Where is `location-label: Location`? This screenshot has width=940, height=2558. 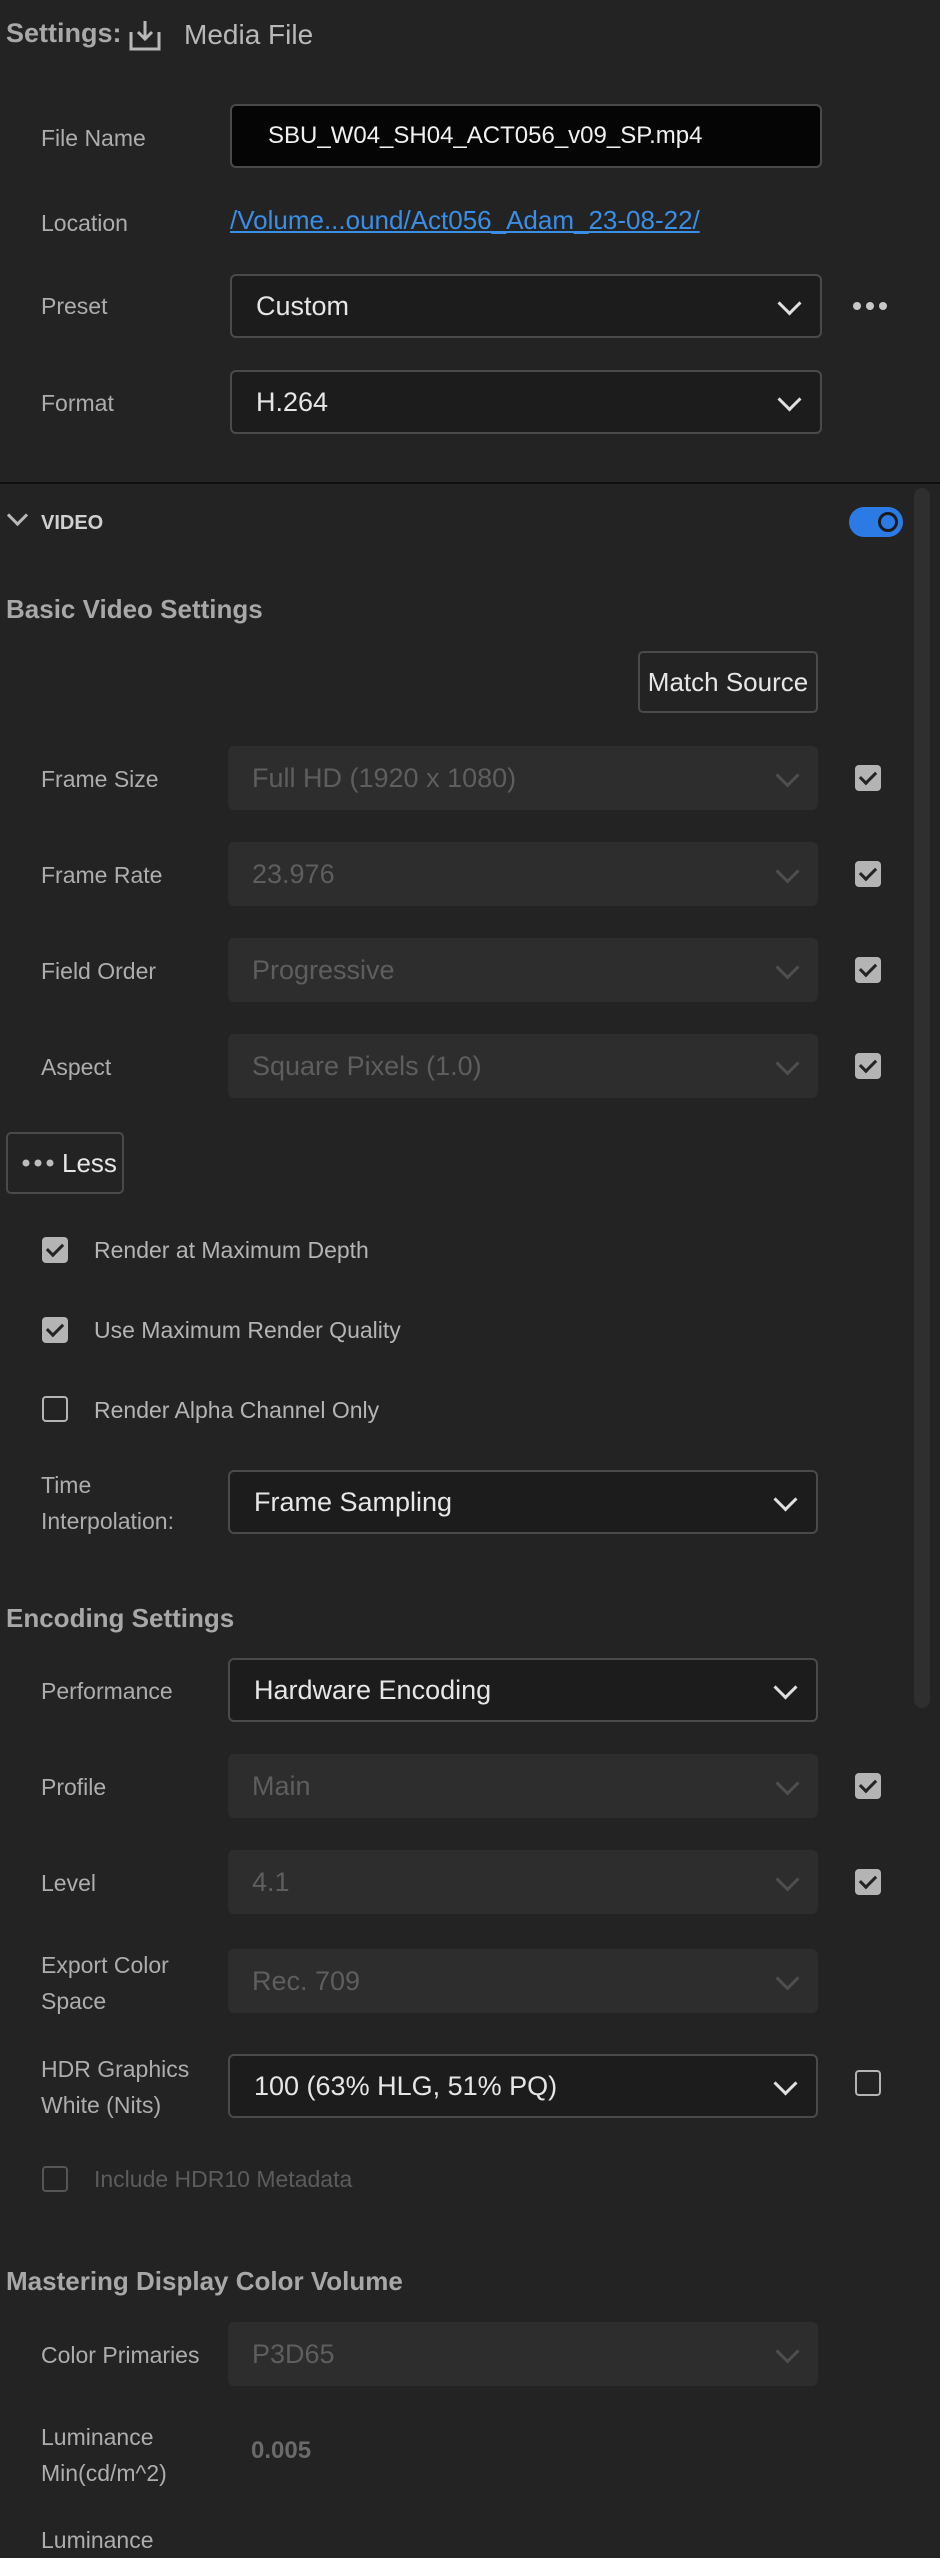 location-label: Location is located at coordinates (84, 223).